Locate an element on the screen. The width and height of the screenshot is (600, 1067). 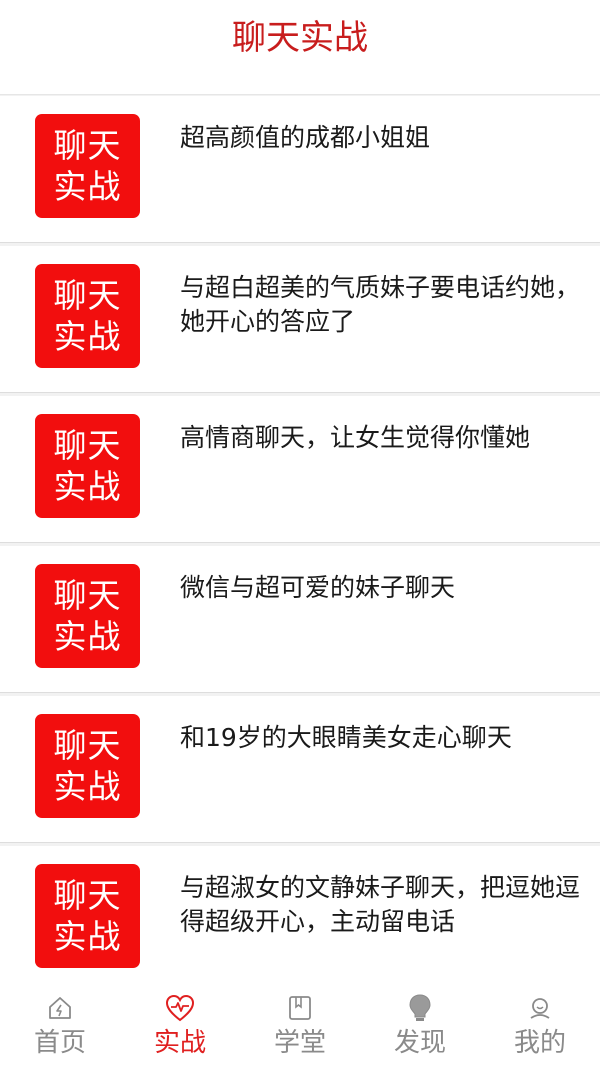
tab-combat: 实战 is located at coordinates (180, 1027).